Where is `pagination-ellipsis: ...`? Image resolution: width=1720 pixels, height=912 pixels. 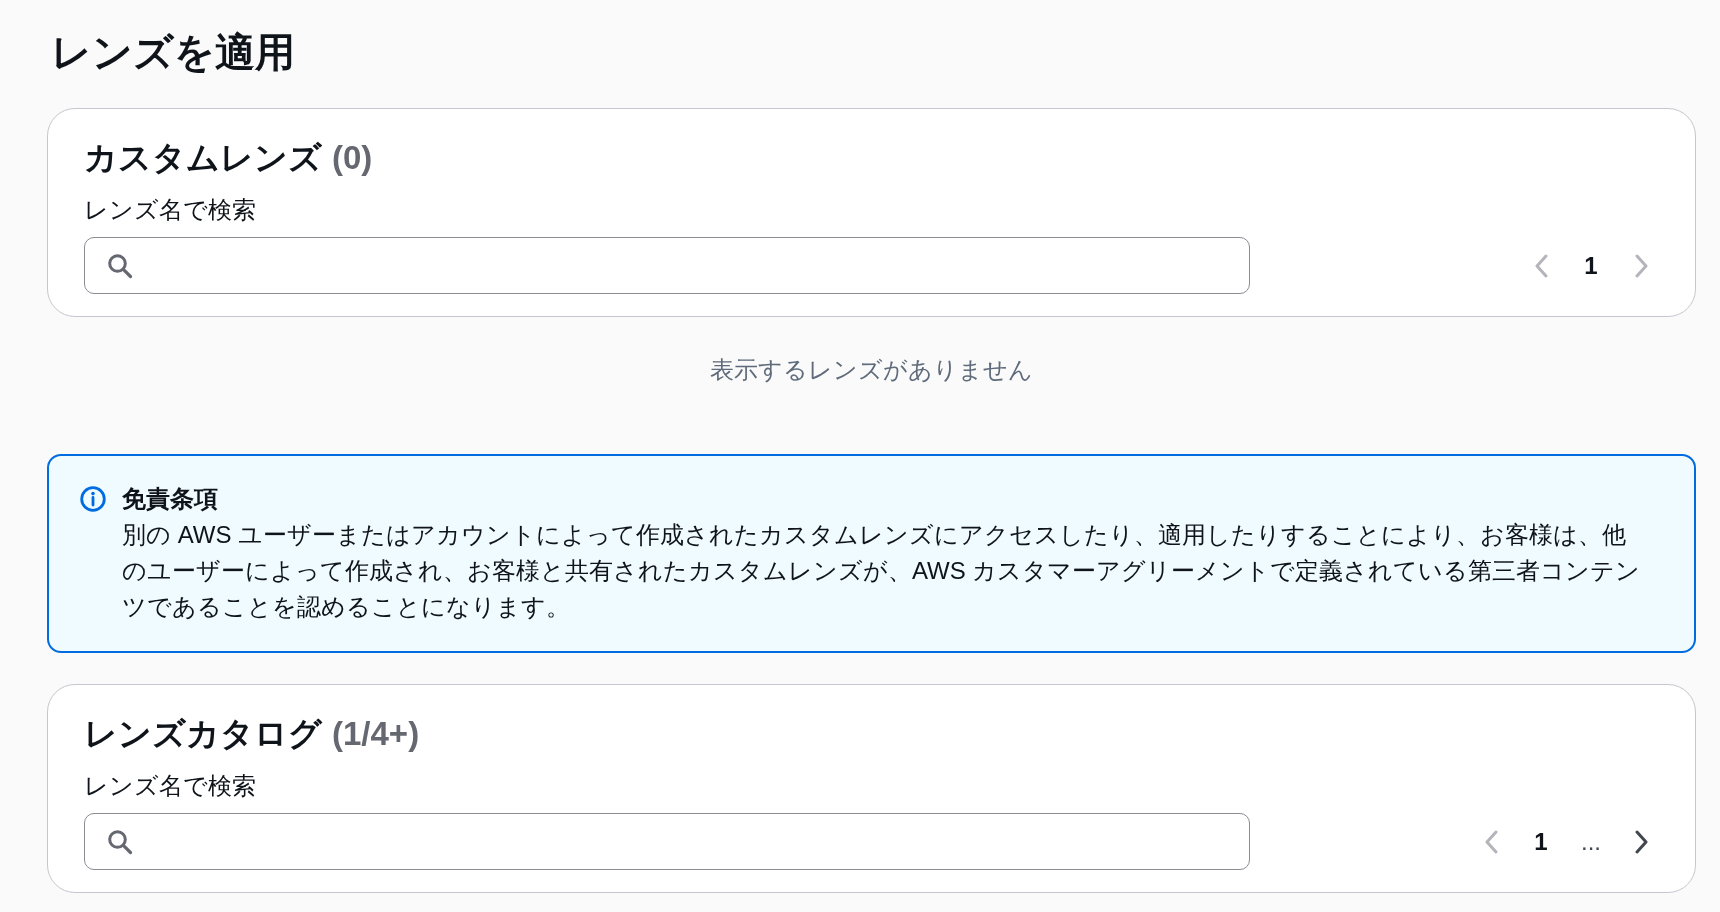
pagination-ellipsis: ... is located at coordinates (1591, 841).